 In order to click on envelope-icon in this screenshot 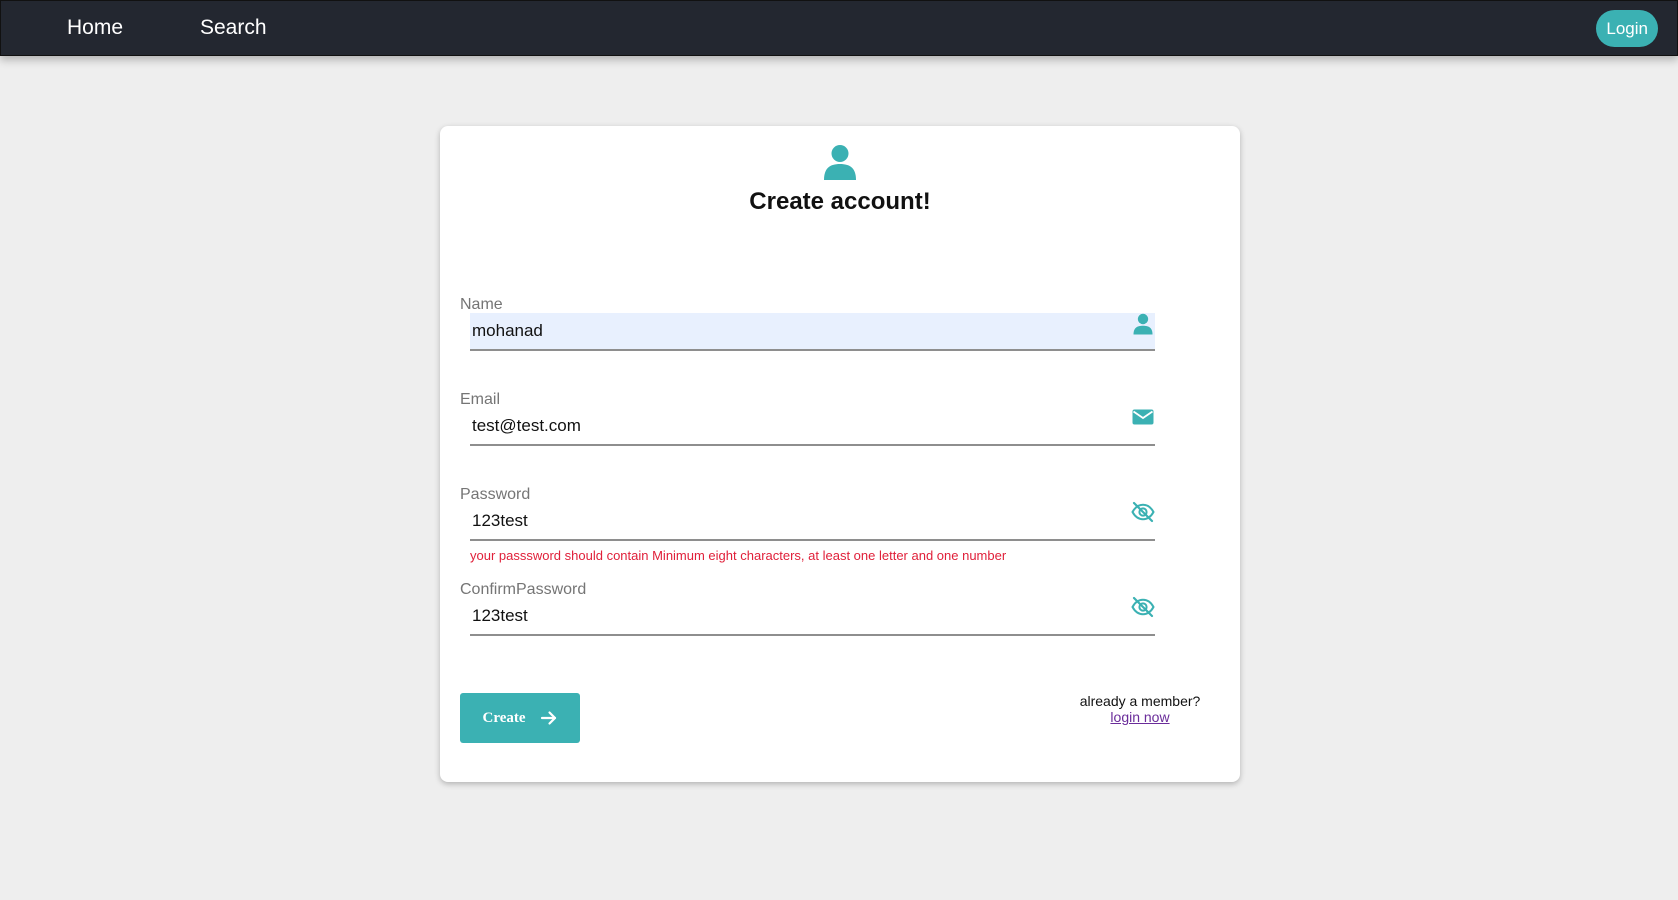, I will do `click(1143, 417)`.